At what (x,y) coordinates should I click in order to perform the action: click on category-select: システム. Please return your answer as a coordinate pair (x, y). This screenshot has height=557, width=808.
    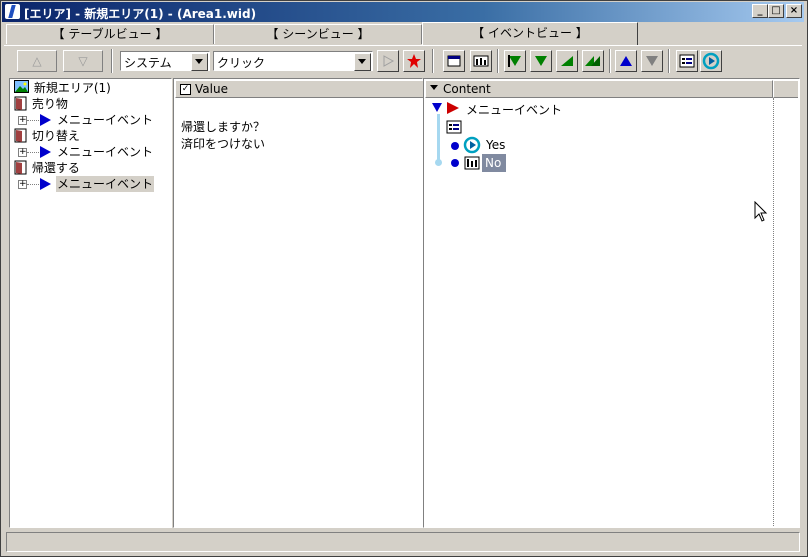
    Looking at the image, I should click on (165, 61).